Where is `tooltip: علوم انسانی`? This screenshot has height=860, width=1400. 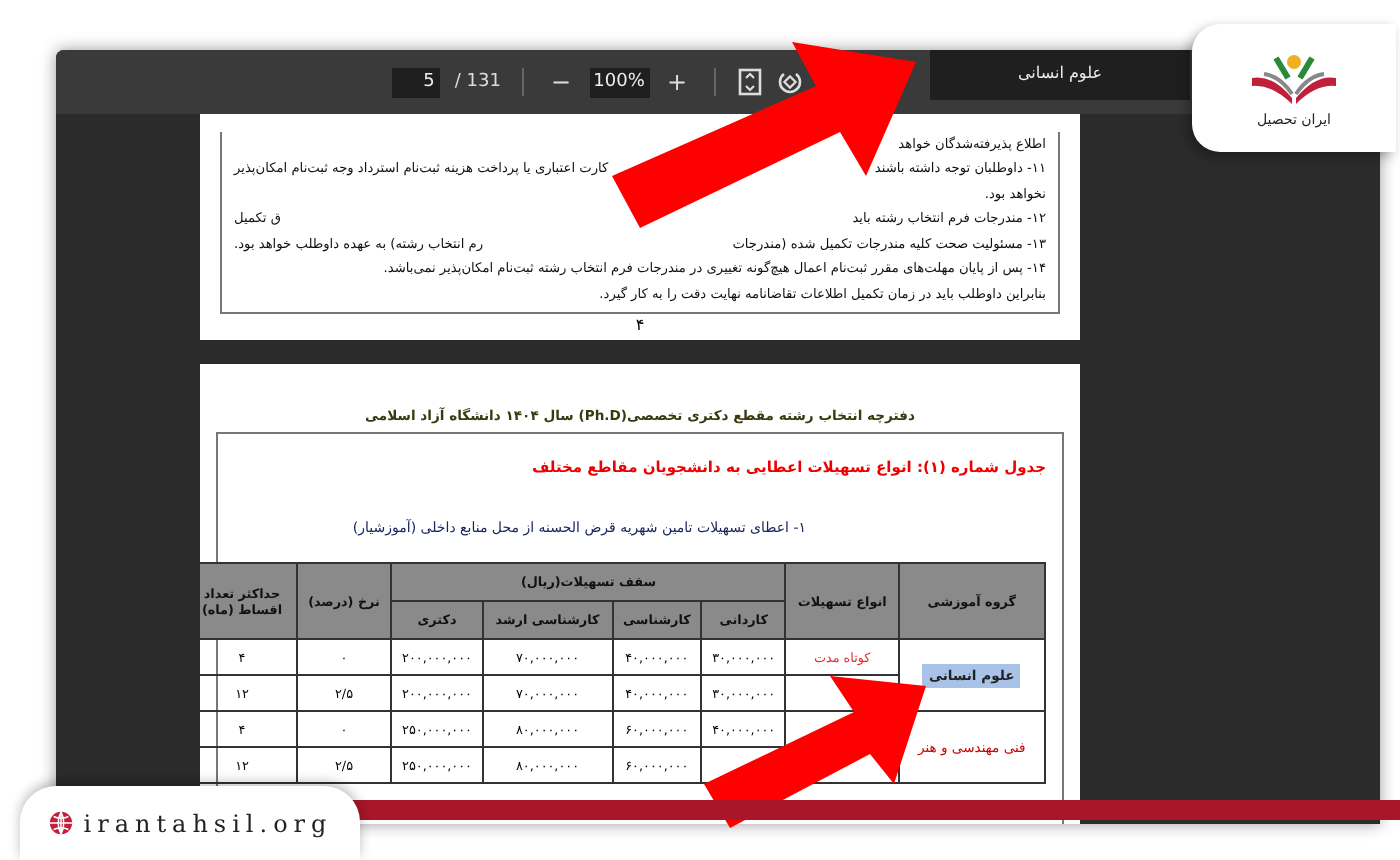 tooltip: علوم انسانی is located at coordinates (1060, 75).